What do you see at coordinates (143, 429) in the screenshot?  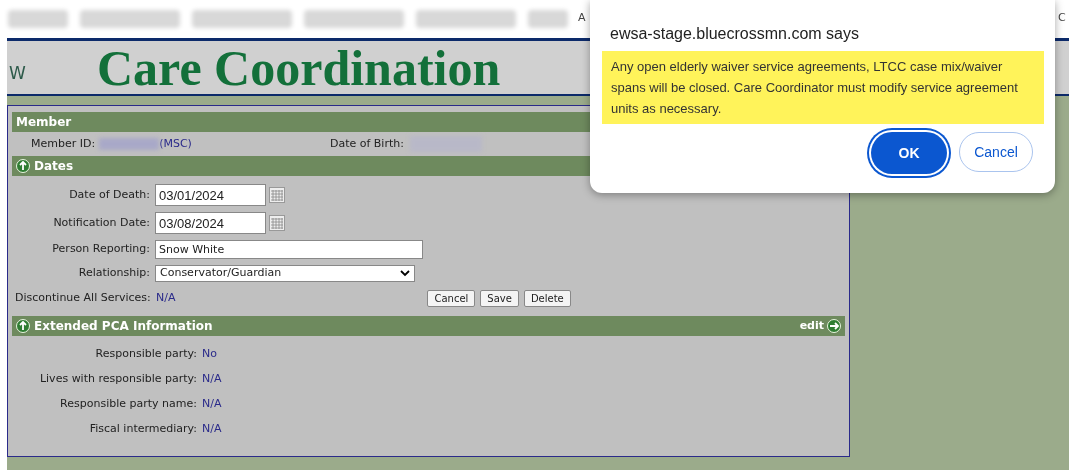 I see `field-label: Fiscal intermediary:` at bounding box center [143, 429].